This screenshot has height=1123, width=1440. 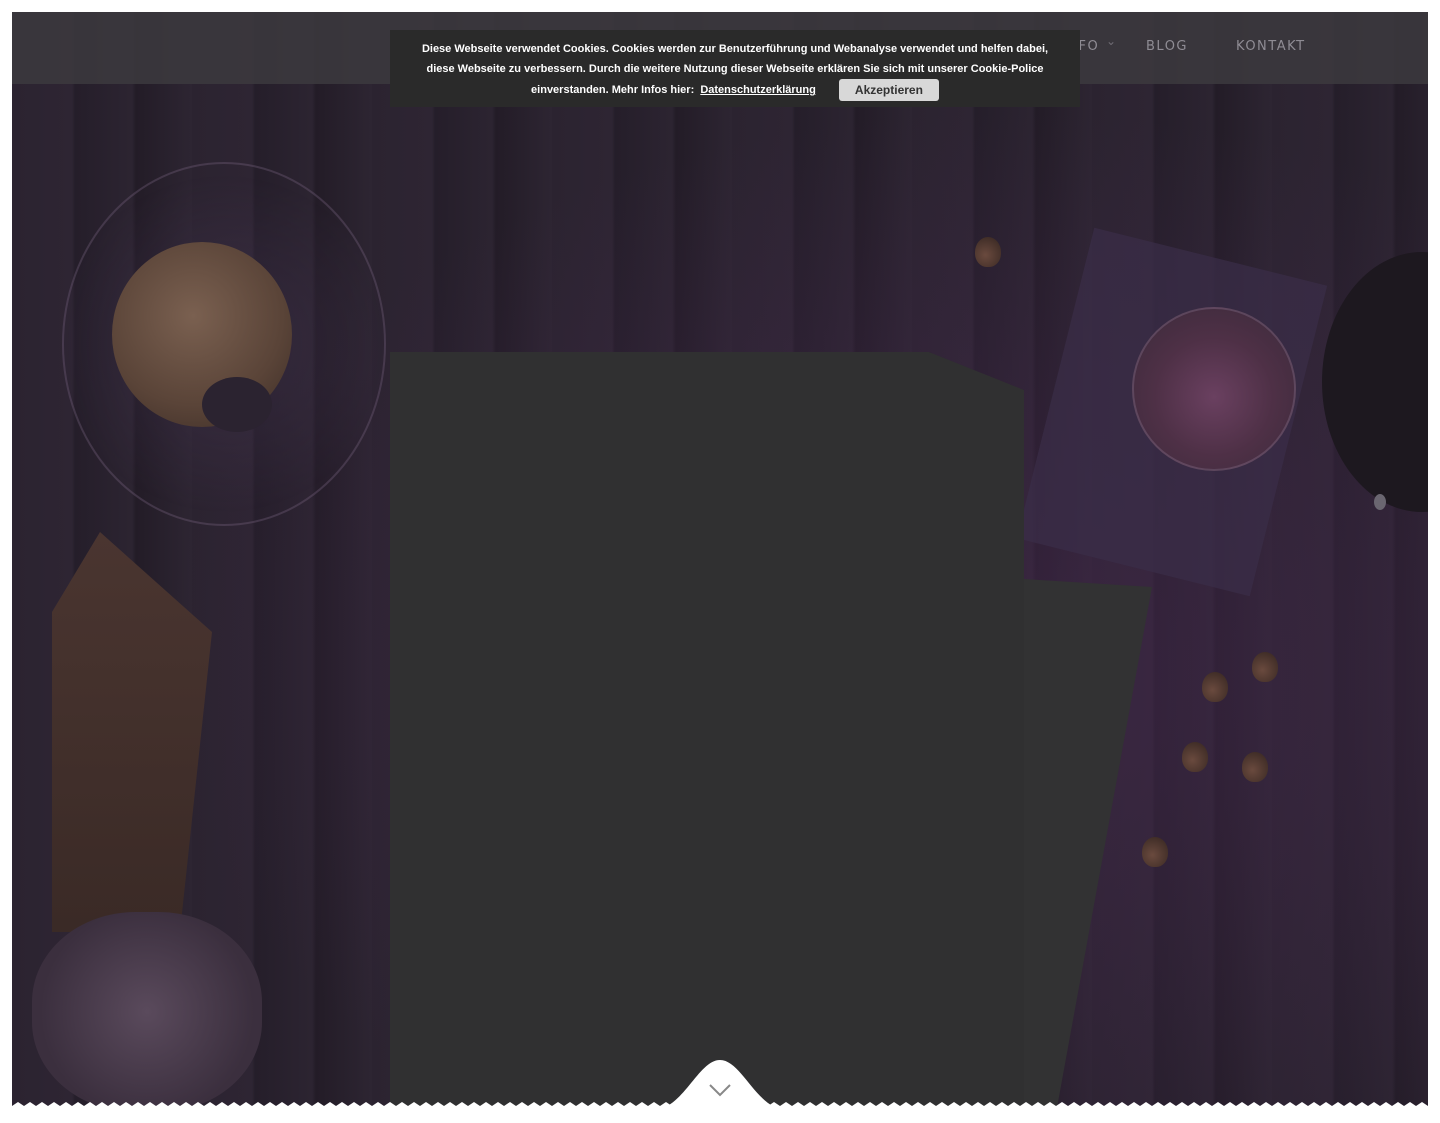 What do you see at coordinates (720, 1080) in the screenshot?
I see `scroll-down-button` at bounding box center [720, 1080].